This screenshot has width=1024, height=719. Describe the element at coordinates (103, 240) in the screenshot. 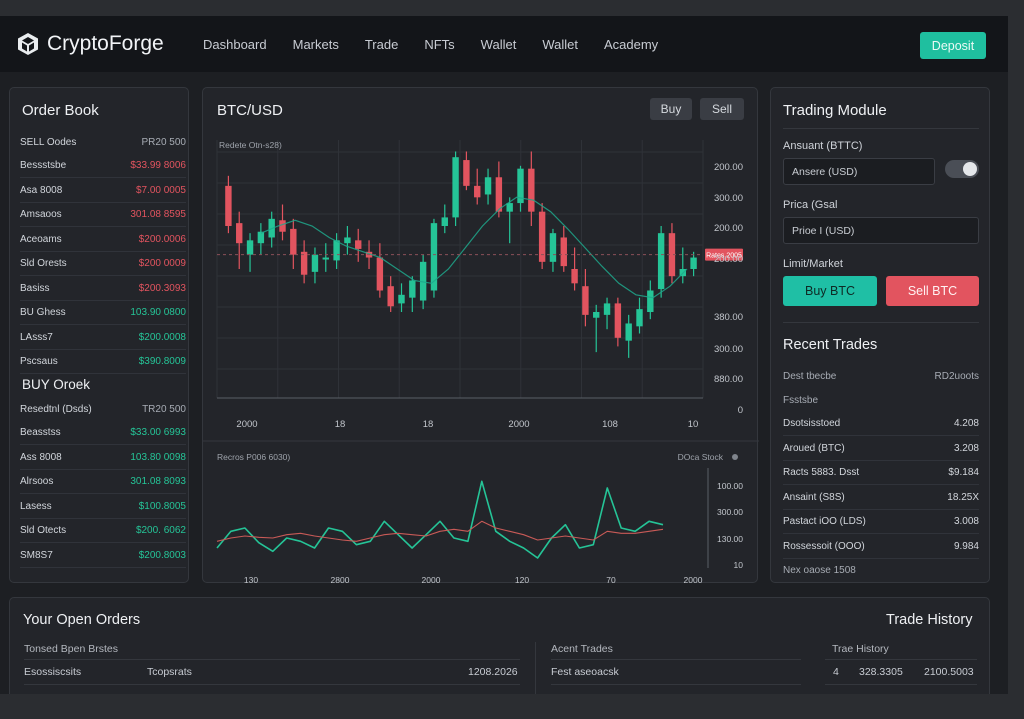

I see `order-row: Aceoams $200.0006` at that location.